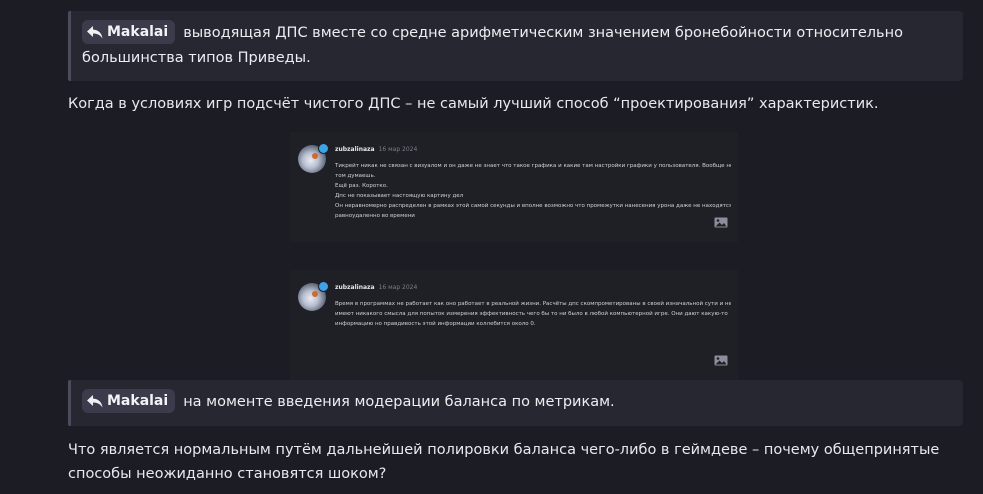 The width and height of the screenshot is (983, 494). What do you see at coordinates (361, 186) in the screenshot?
I see `screenshot-line: Ещё раз. Коротко.` at bounding box center [361, 186].